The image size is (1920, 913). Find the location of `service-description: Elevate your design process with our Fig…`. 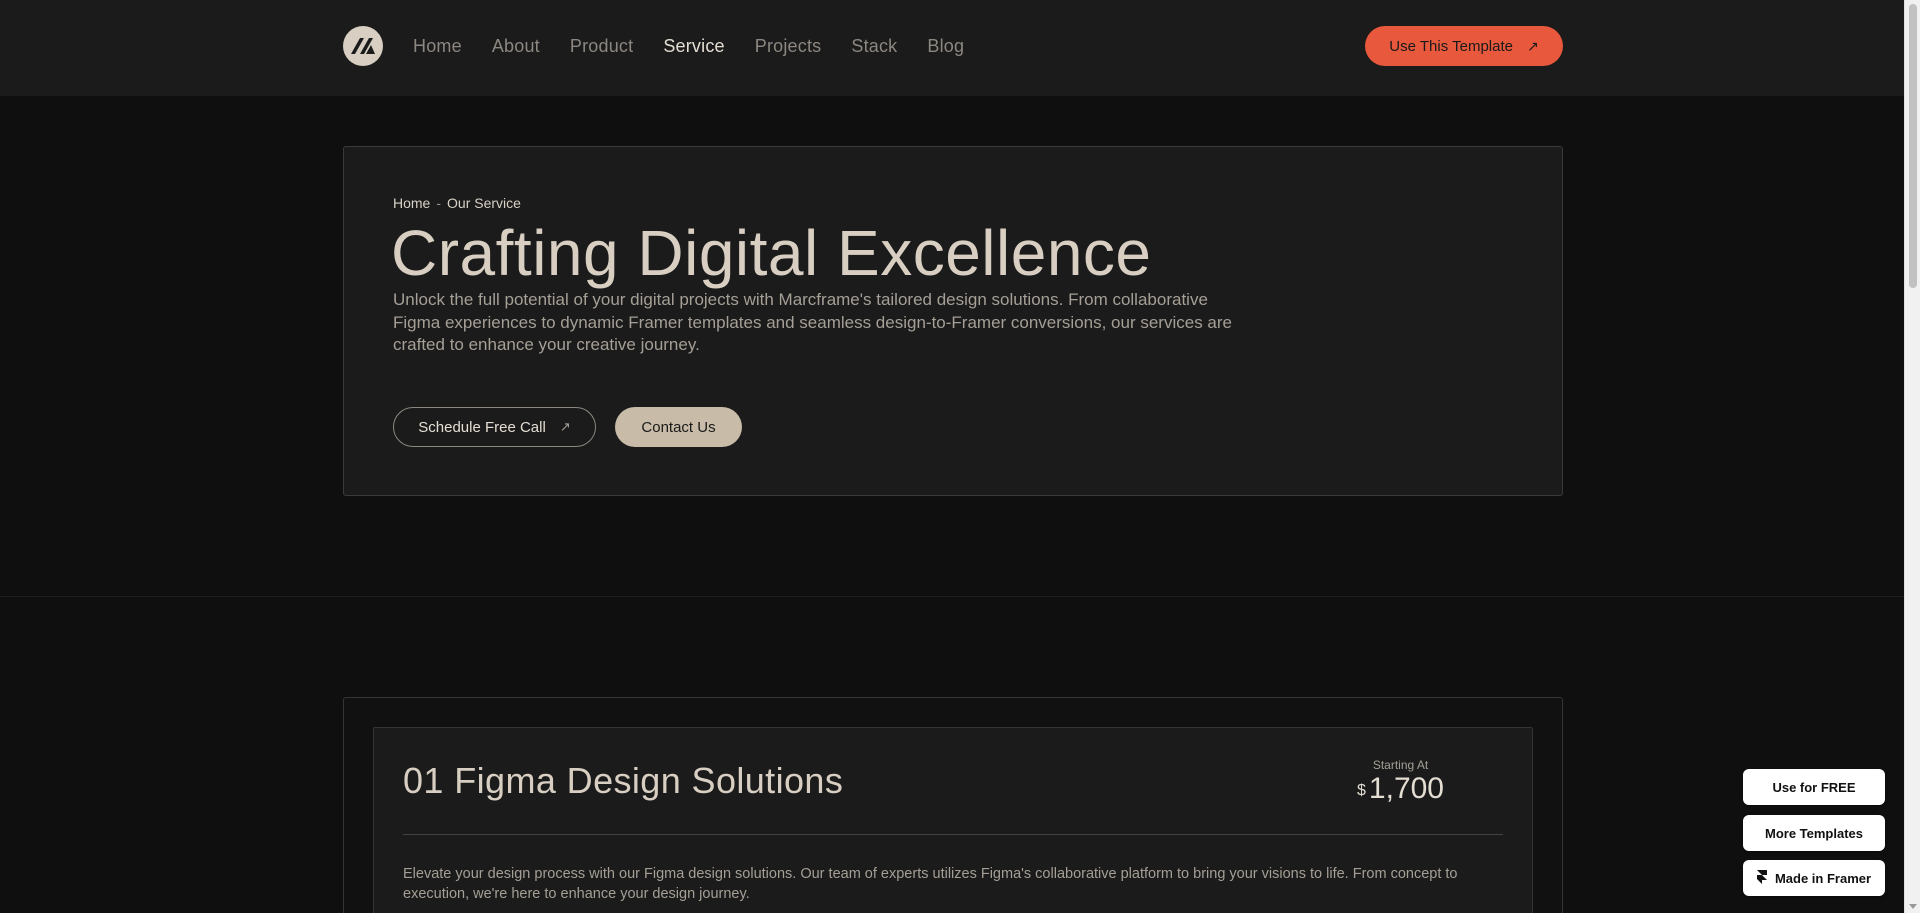

service-description: Elevate your design process with our Fig… is located at coordinates (930, 884).